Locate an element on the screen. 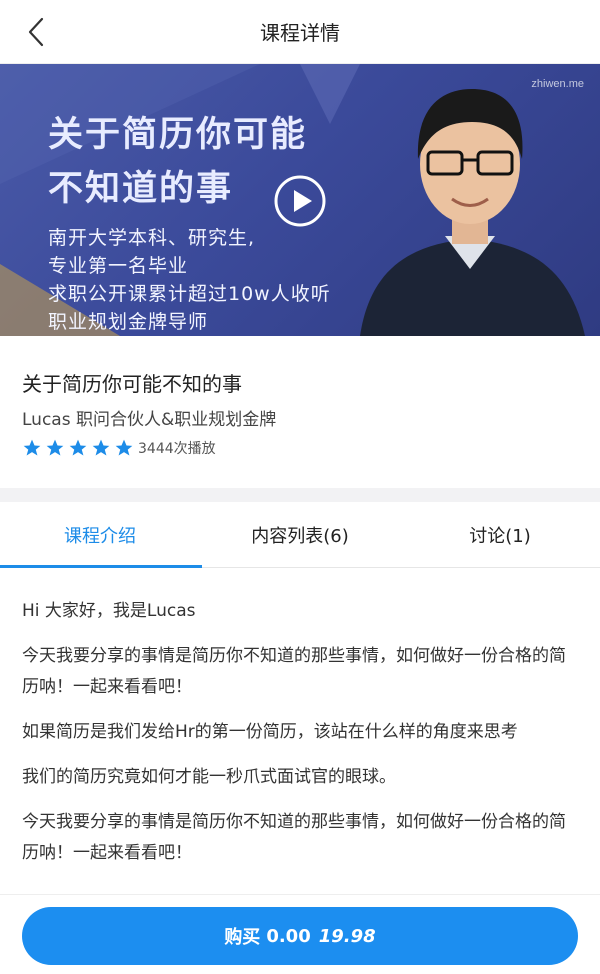 This screenshot has width=600, height=974. buy-label: 购买 is located at coordinates (242, 937).